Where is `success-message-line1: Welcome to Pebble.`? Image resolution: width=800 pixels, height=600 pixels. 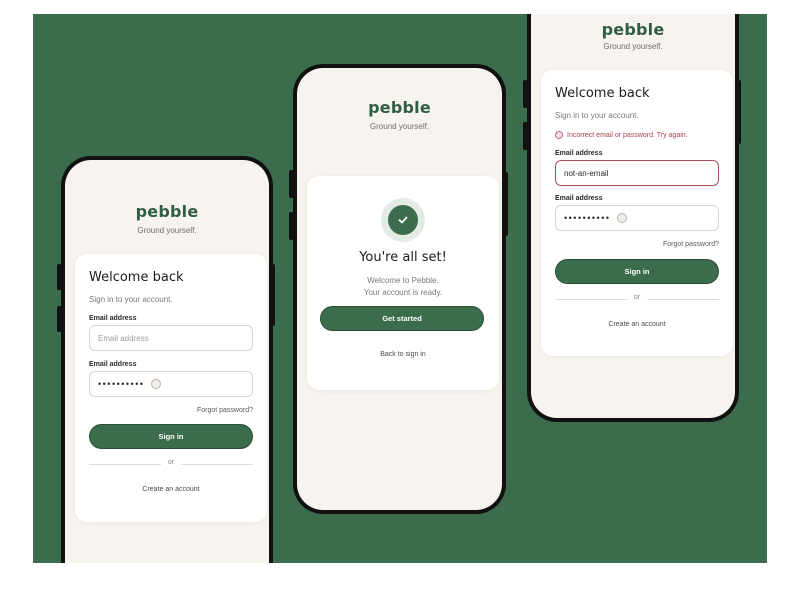
success-message-line1: Welcome to Pebble. is located at coordinates (403, 280).